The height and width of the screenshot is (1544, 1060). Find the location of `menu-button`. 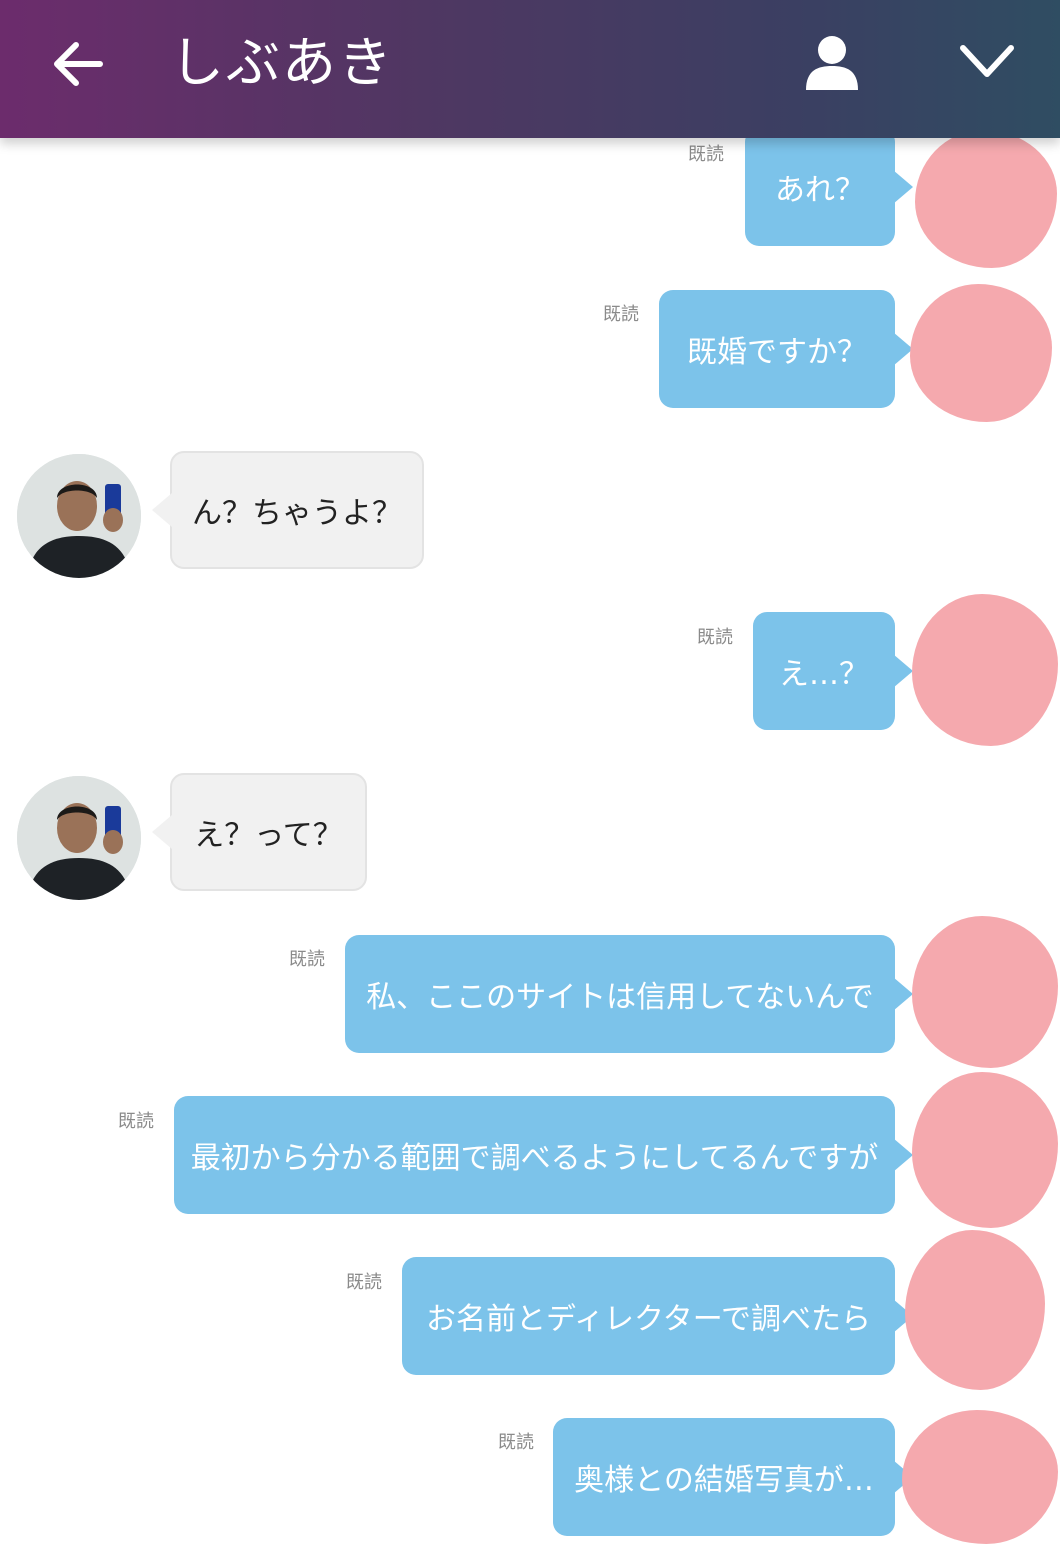

menu-button is located at coordinates (987, 62).